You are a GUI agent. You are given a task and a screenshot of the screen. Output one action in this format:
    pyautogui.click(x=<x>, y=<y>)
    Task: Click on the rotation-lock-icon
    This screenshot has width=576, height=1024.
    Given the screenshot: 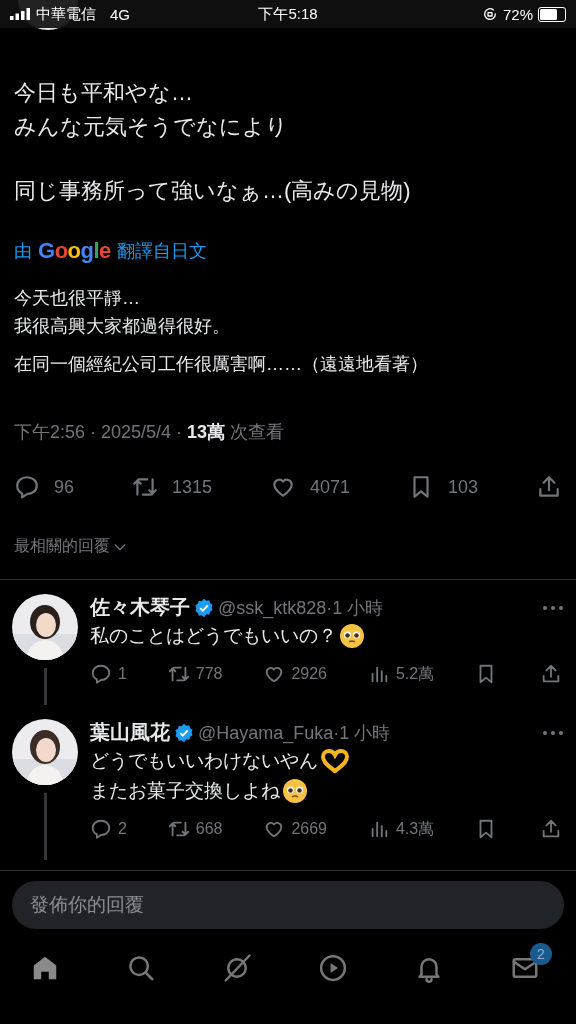 What is the action you would take?
    pyautogui.click(x=490, y=14)
    